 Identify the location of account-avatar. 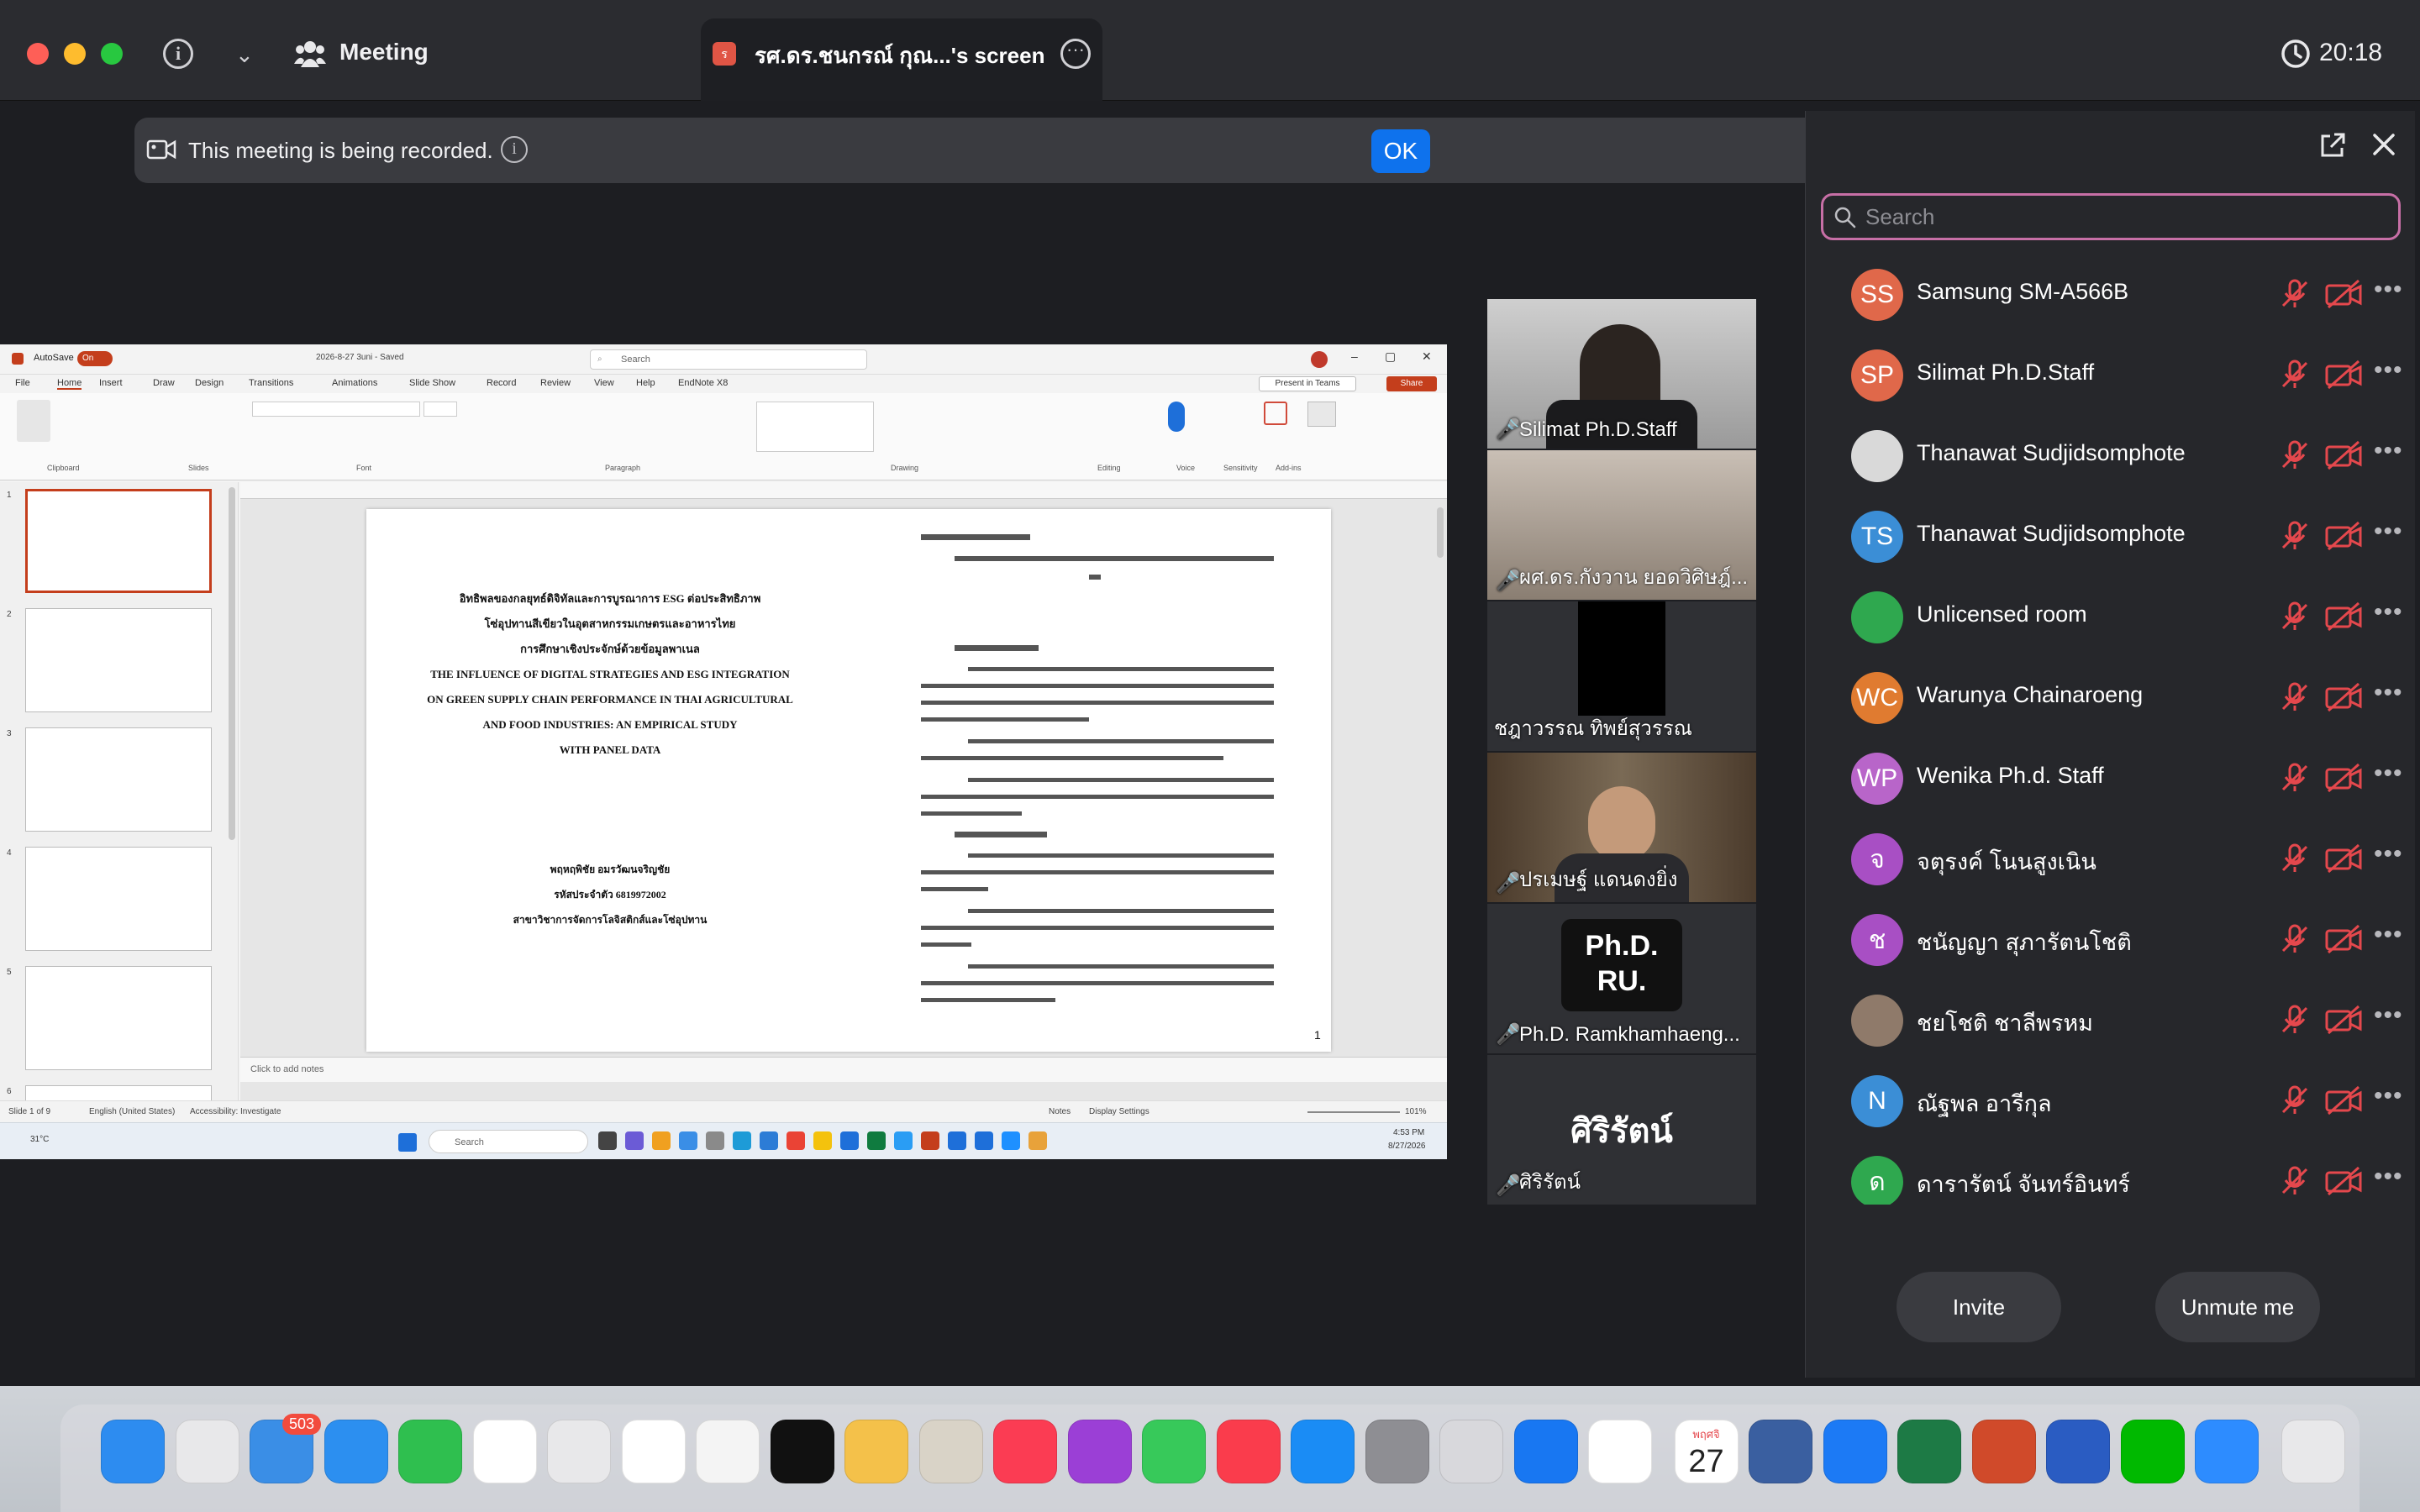
(1319, 359).